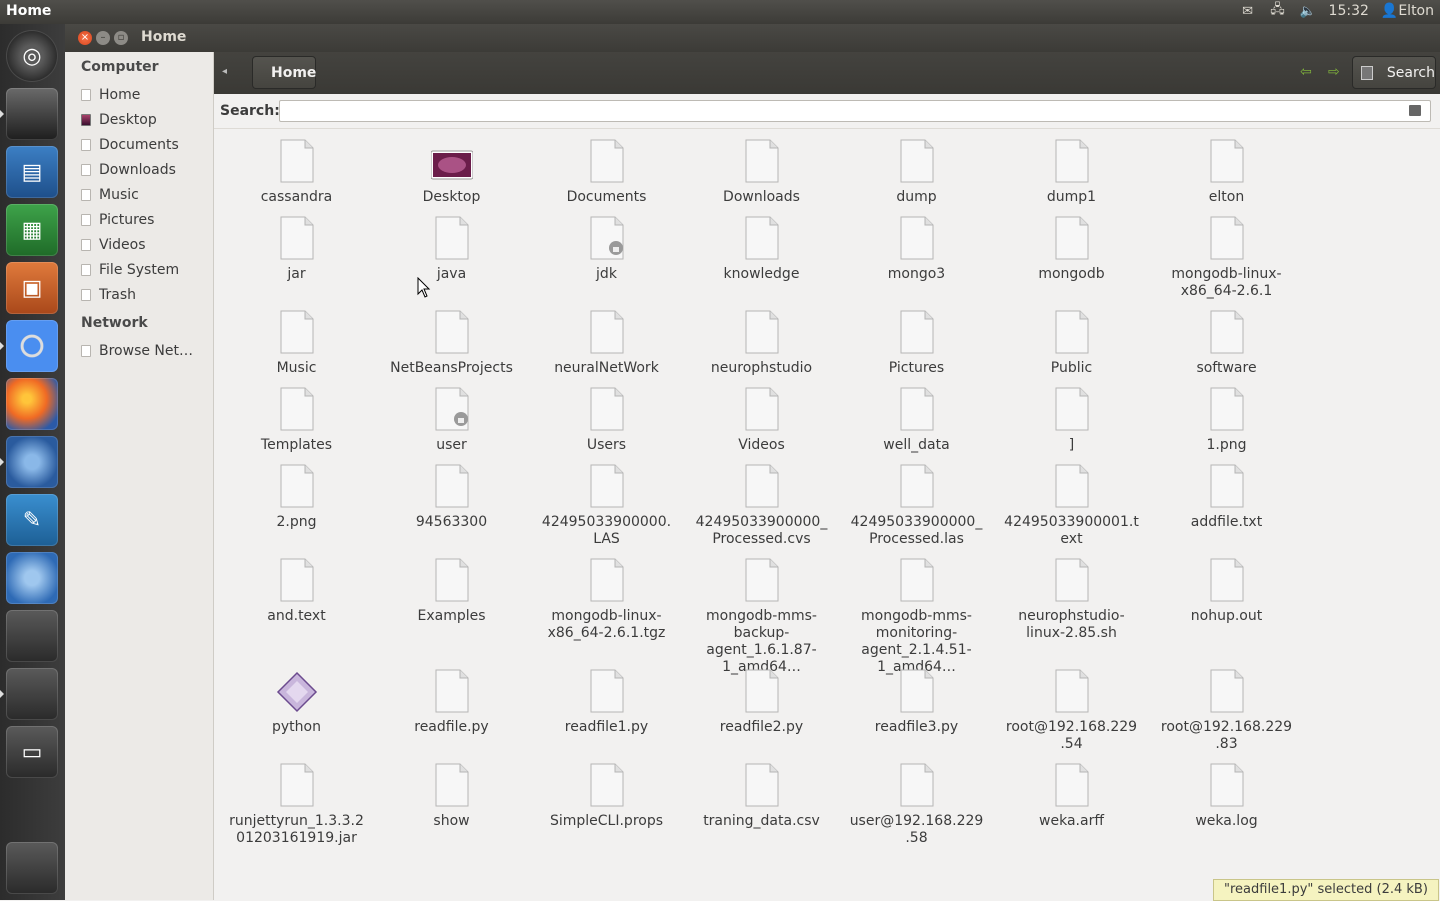 This screenshot has height=901, width=1440. I want to click on file-item: 42495033900000_Processed.cvs, so click(761, 503).